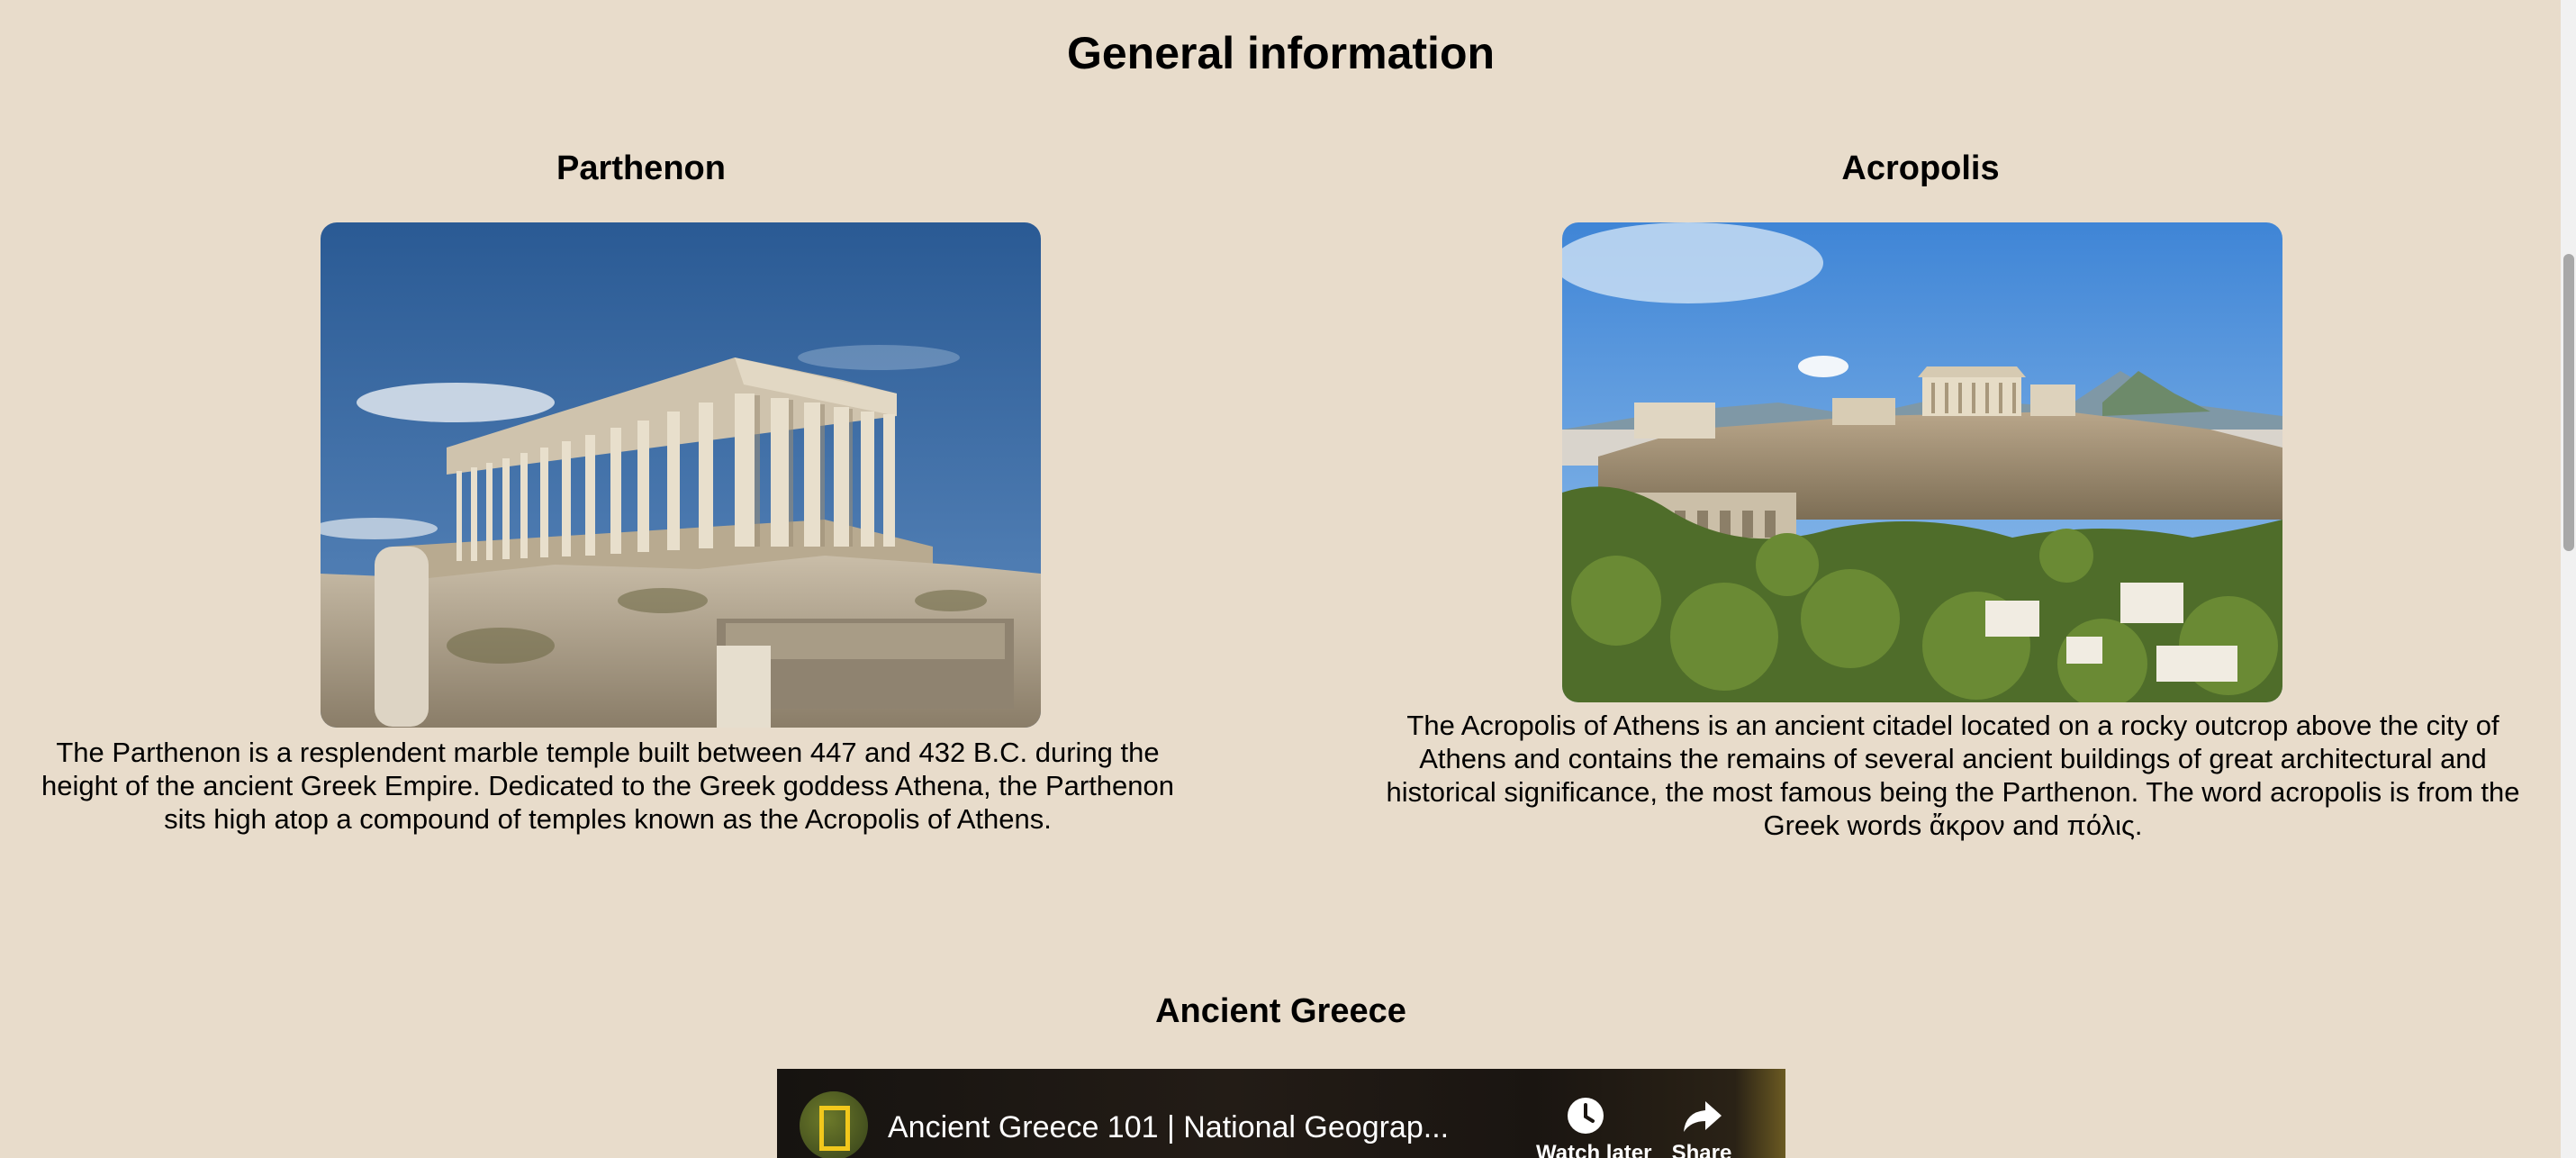  What do you see at coordinates (1586, 1116) in the screenshot?
I see `clock-icon` at bounding box center [1586, 1116].